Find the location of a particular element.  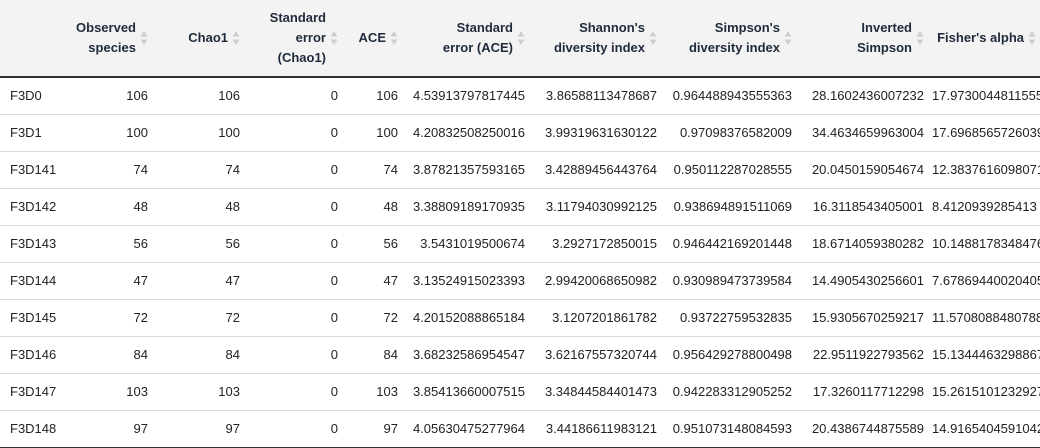

table-cell: 4.53913797817445 is located at coordinates (465, 96).